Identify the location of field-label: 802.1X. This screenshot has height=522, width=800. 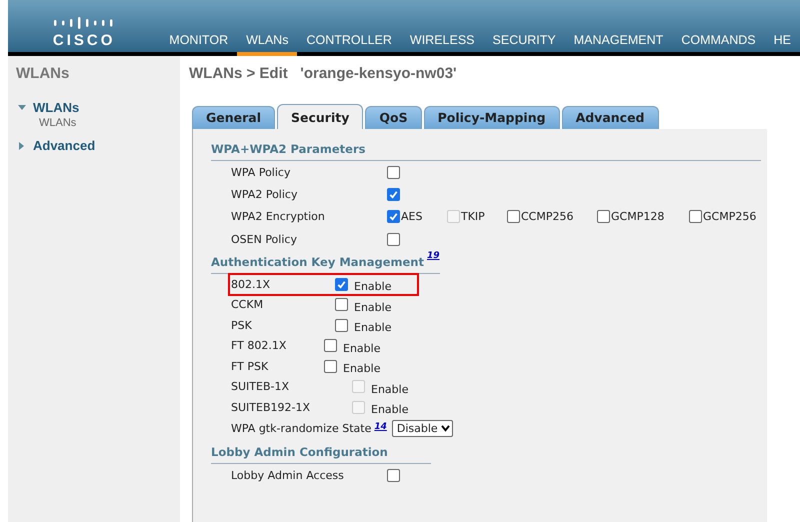
(251, 284).